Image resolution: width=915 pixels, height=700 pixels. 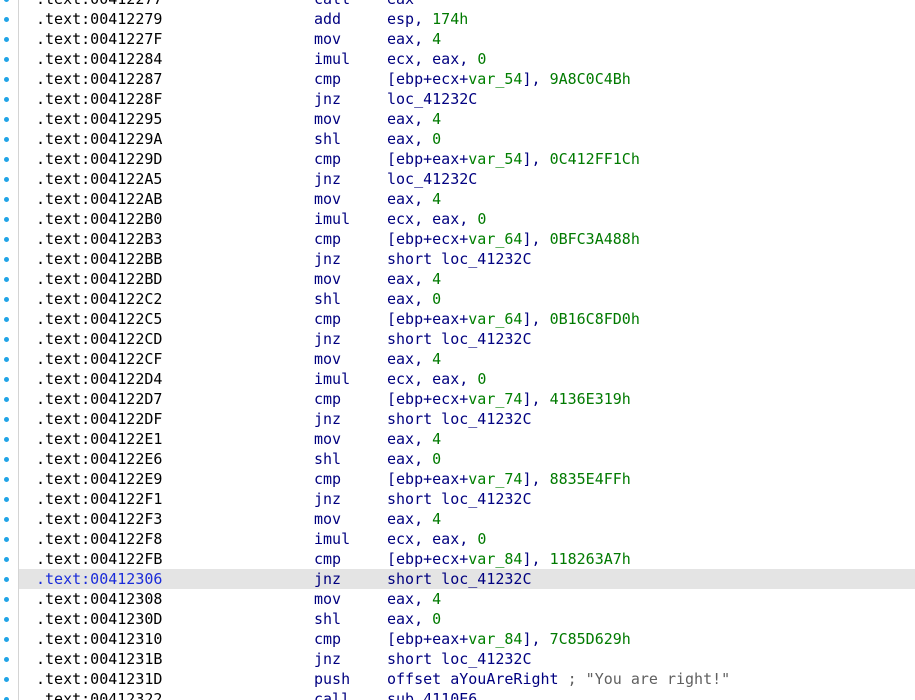 I want to click on selected-instruction-row: .text:00412306 jnz short loc_41232C, so click(x=457, y=579).